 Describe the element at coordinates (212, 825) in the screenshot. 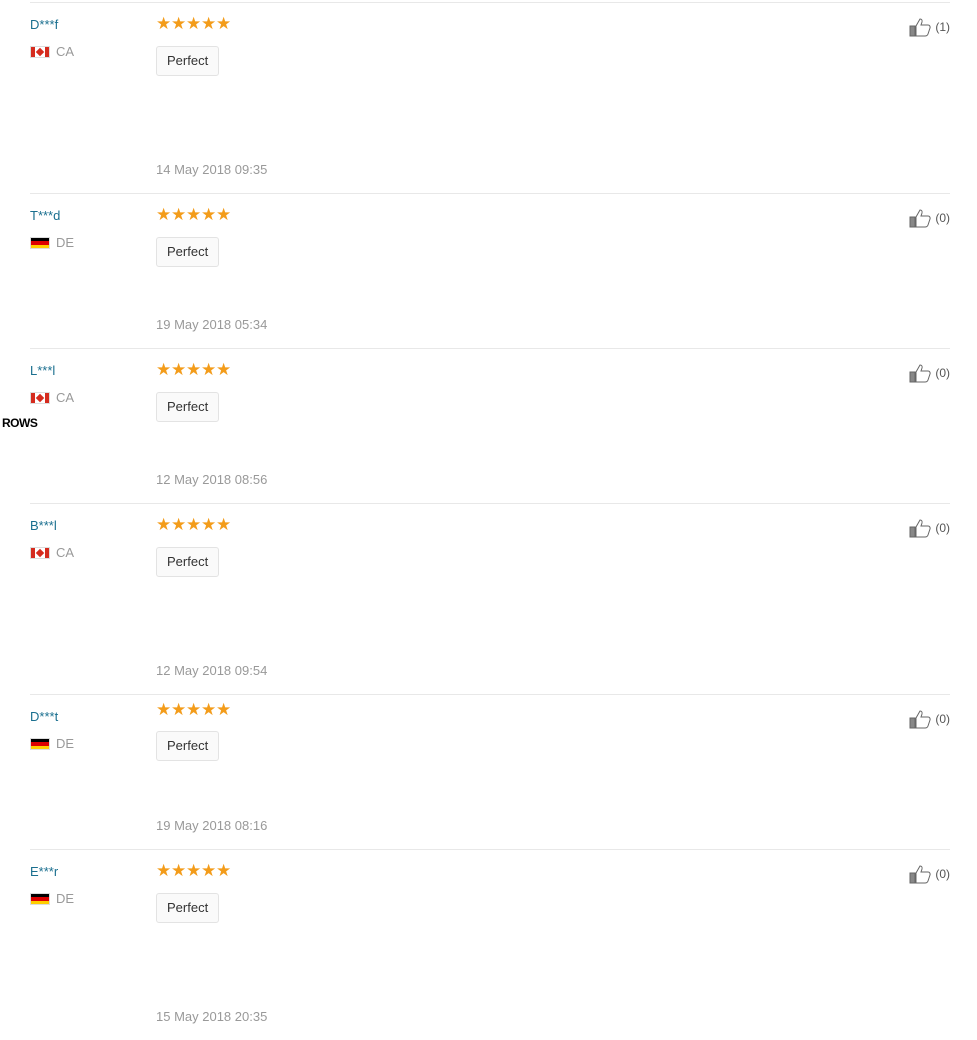

I see `review-date: 19 May 2018 08:16` at that location.